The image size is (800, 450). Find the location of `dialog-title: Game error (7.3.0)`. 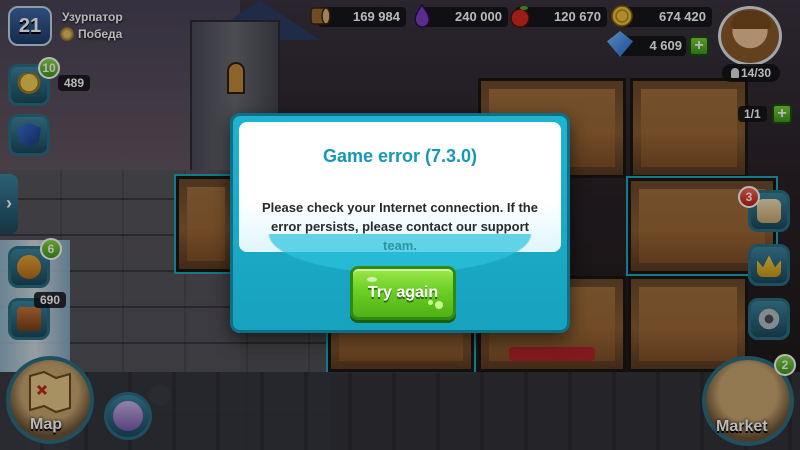

dialog-title: Game error (7.3.0) is located at coordinates (400, 156).